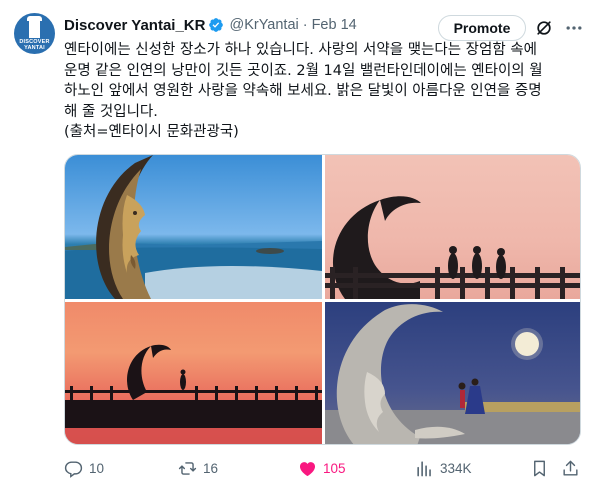 The image size is (607, 491). Describe the element at coordinates (187, 468) in the screenshot. I see `repost-icon` at that location.